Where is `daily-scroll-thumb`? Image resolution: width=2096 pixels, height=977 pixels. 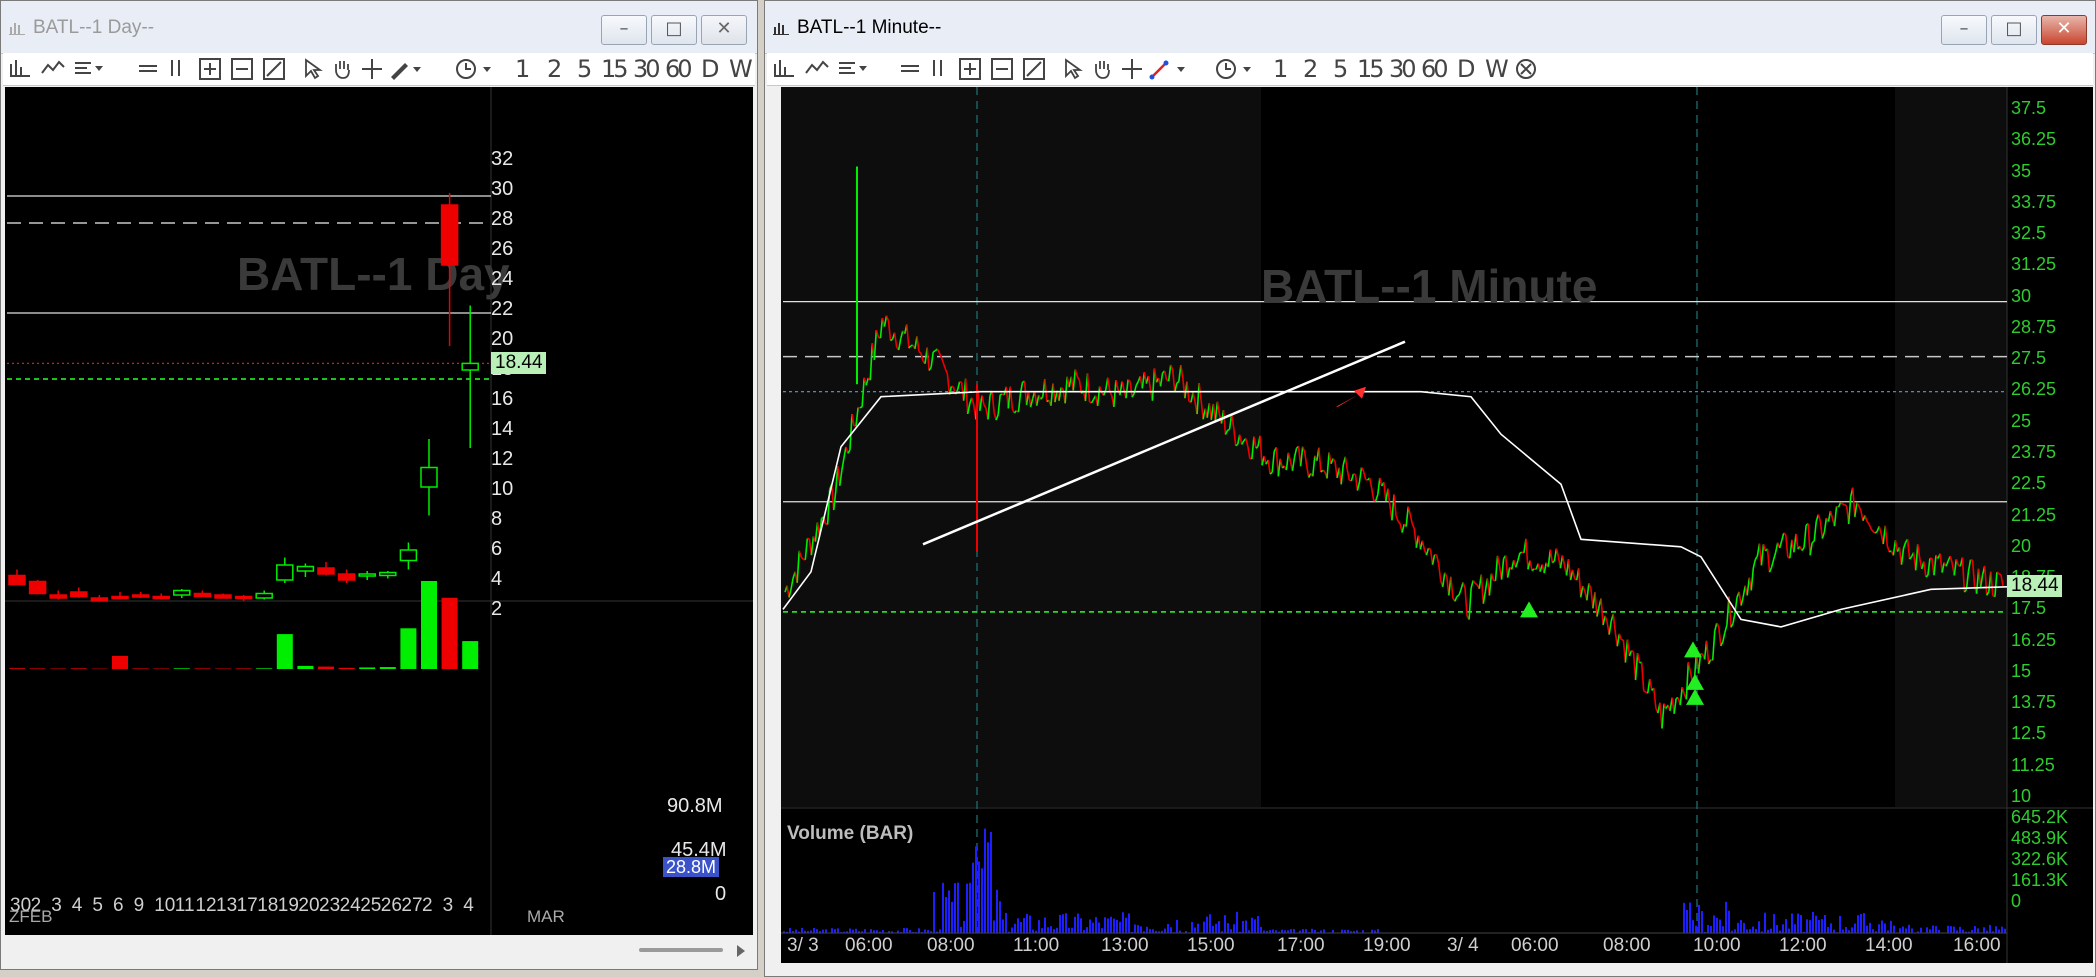 daily-scroll-thumb is located at coordinates (681, 950).